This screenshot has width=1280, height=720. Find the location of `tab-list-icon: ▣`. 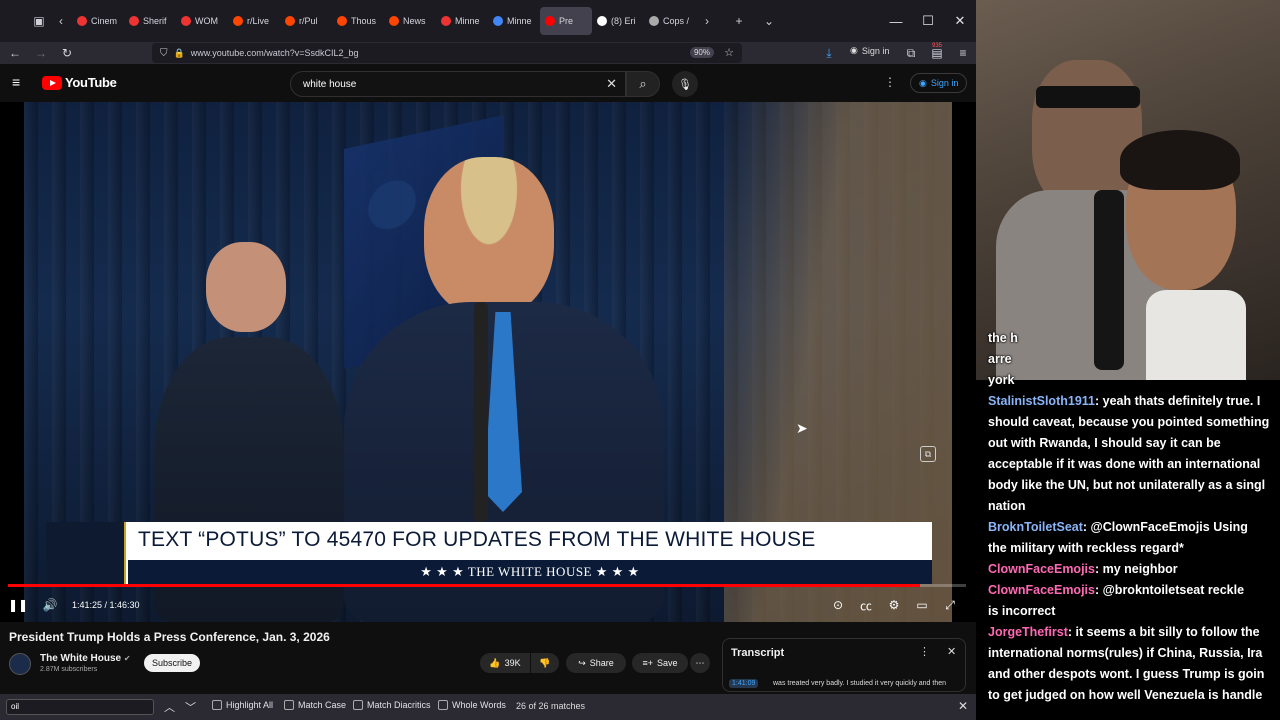

tab-list-icon: ▣ is located at coordinates (39, 21).